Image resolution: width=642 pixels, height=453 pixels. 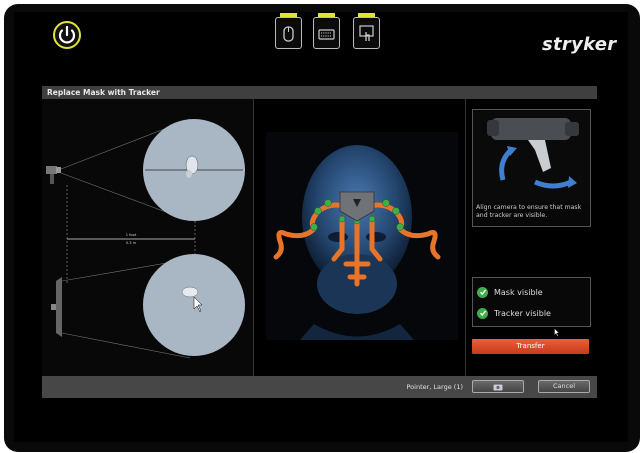 What do you see at coordinates (579, 44) in the screenshot?
I see `brand-logo: stryker` at bounding box center [579, 44].